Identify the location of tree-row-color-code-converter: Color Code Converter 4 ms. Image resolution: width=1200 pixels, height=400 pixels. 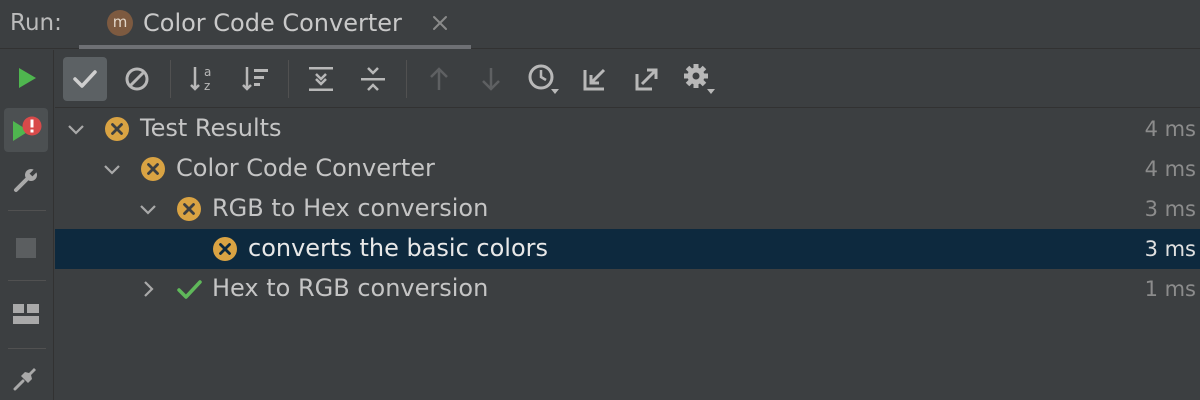
(627, 169).